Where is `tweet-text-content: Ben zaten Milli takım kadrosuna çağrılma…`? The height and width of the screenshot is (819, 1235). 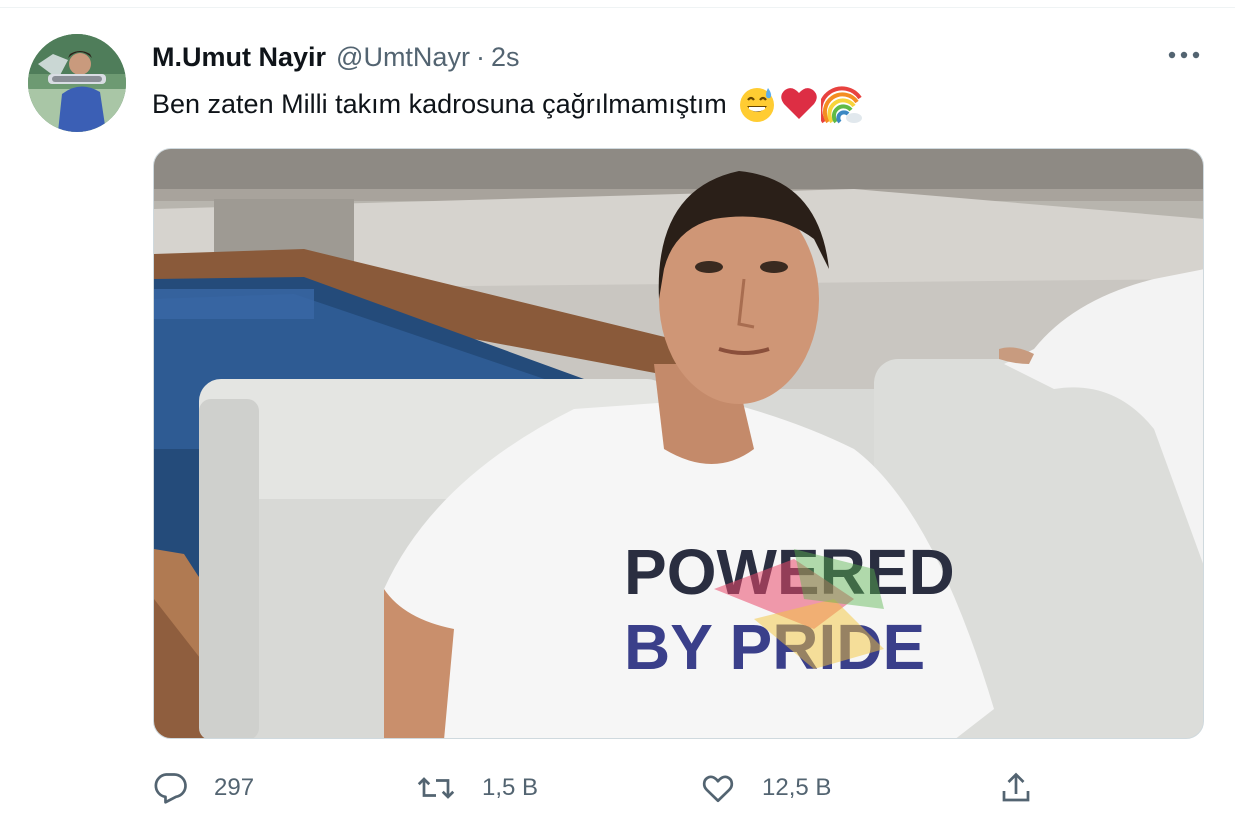 tweet-text-content: Ben zaten Milli takım kadrosuna çağrılma… is located at coordinates (439, 103).